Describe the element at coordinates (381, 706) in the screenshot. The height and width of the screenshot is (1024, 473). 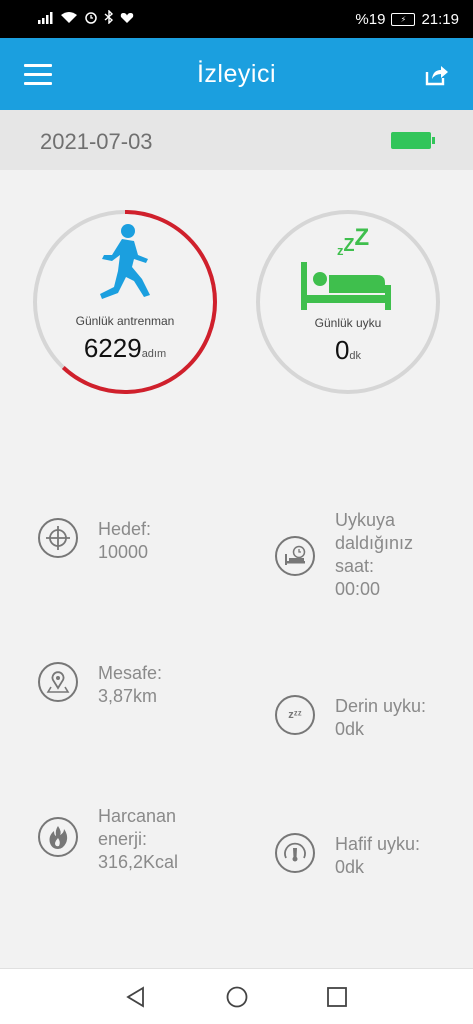
I see `deep-sleep-label: Derin uyku:` at that location.